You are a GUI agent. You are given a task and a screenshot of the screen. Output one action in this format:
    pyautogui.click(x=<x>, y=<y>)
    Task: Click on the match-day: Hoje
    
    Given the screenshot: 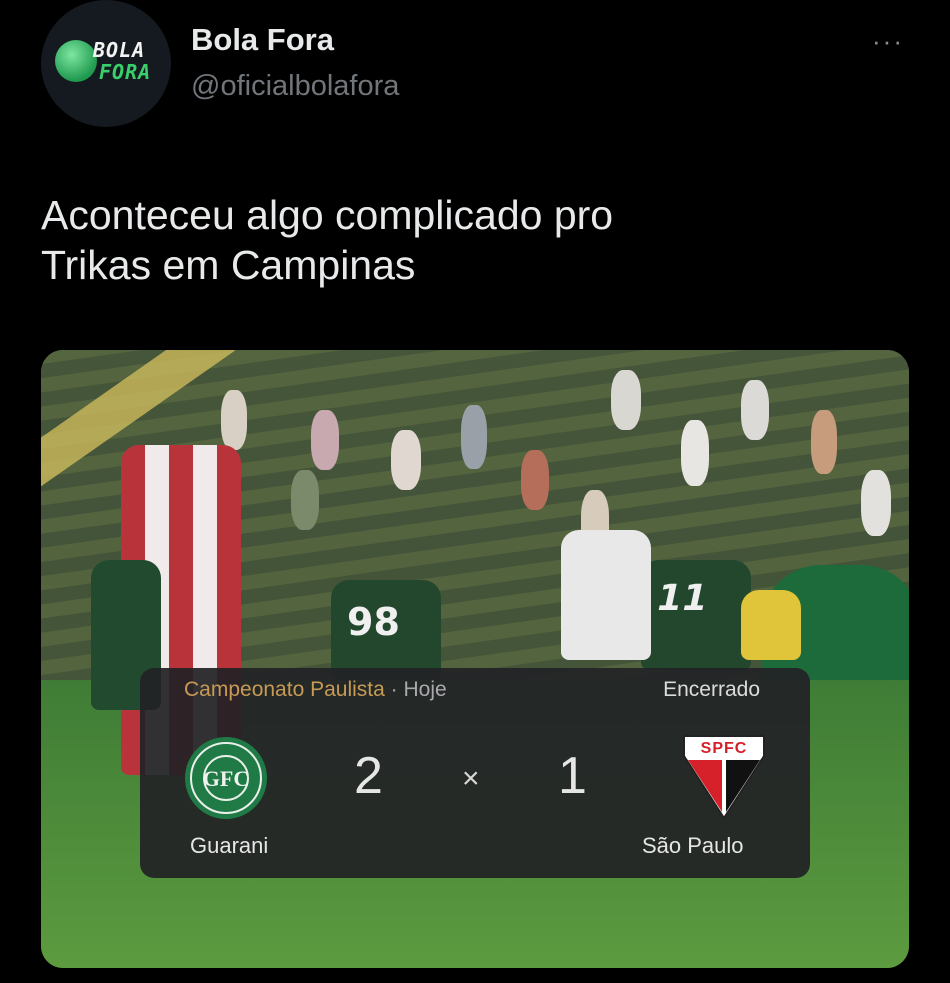 What is the action you would take?
    pyautogui.click(x=425, y=689)
    